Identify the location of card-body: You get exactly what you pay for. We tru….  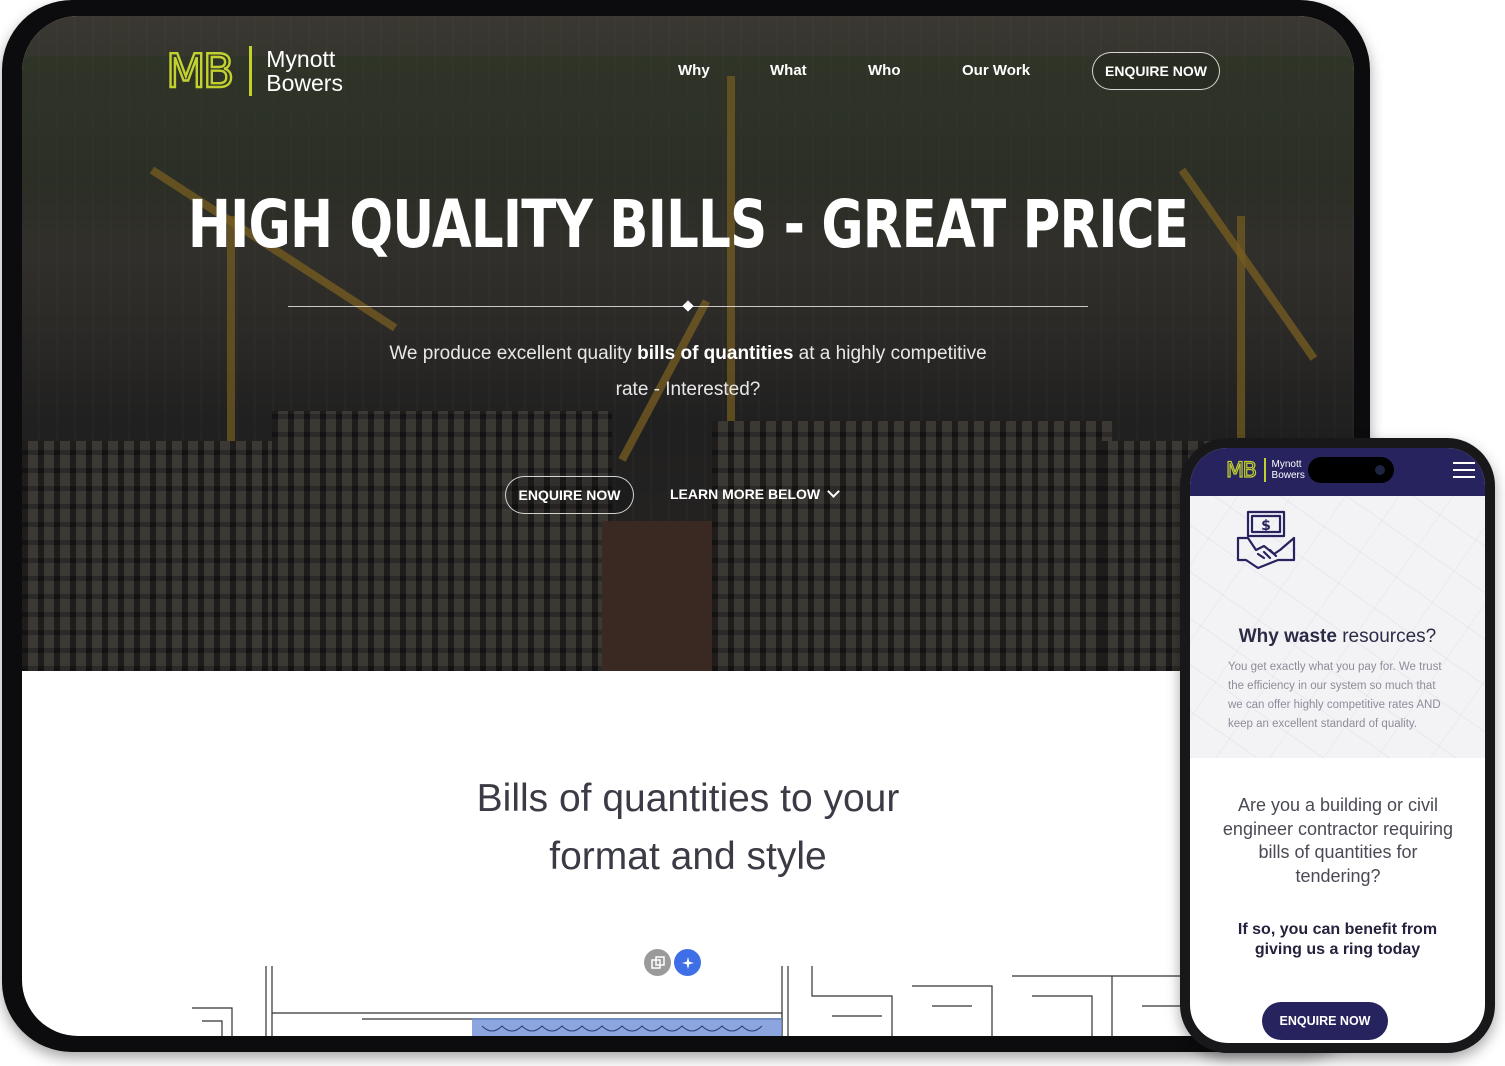
(1335, 695).